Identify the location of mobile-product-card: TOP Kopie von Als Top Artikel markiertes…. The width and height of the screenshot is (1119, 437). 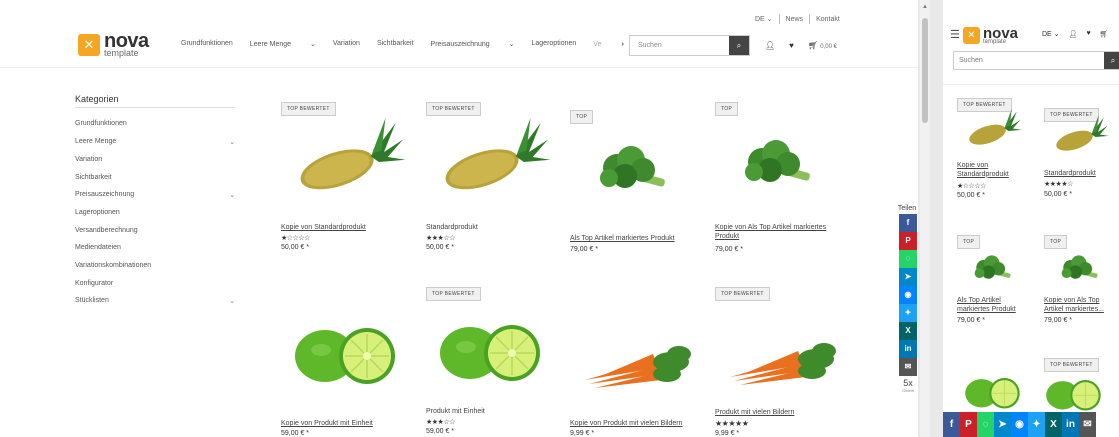
(1081, 282).